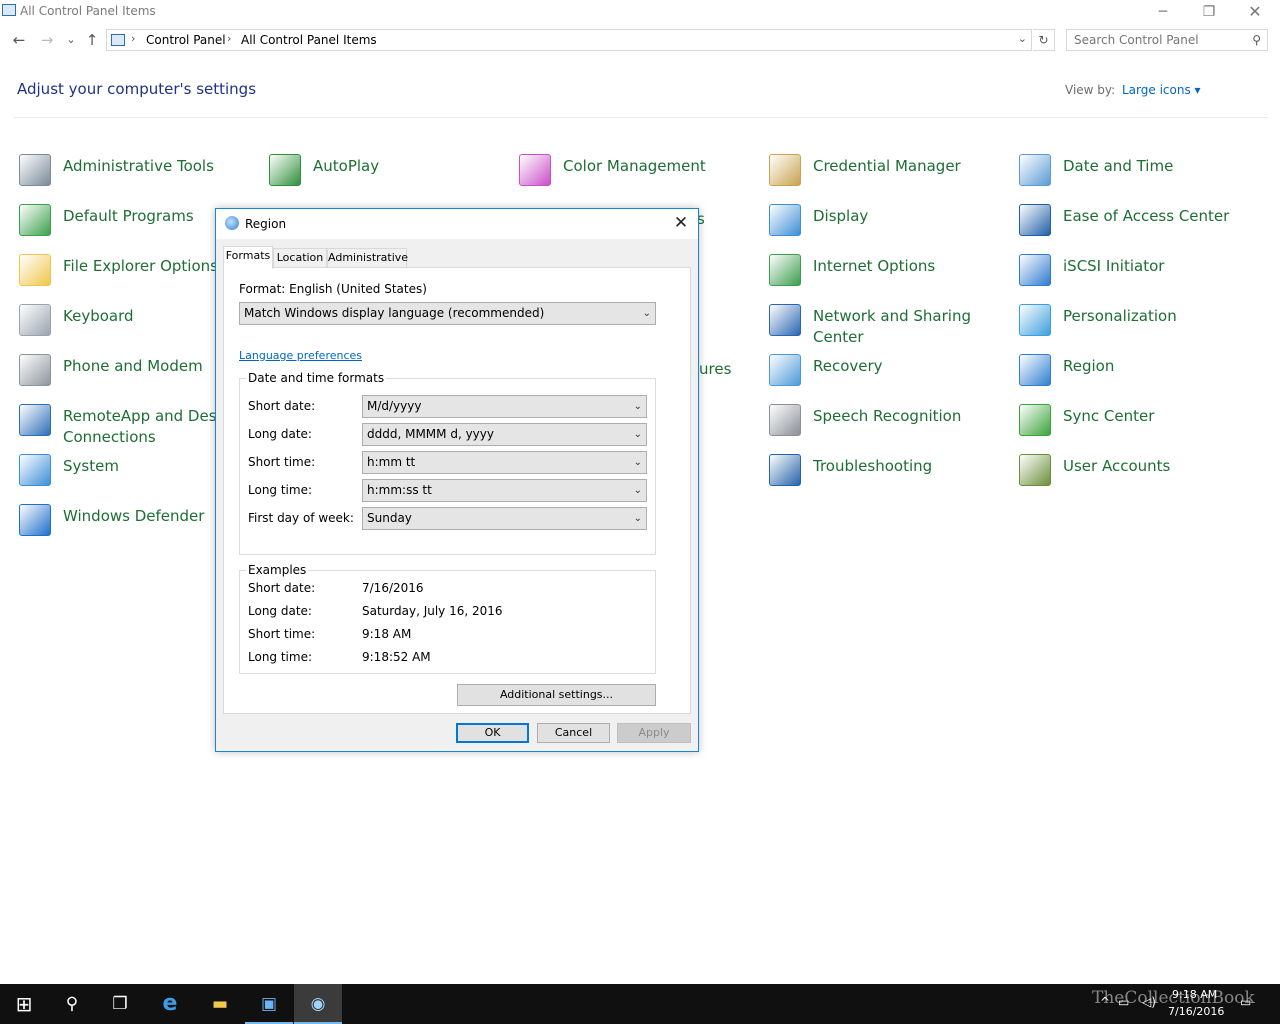 This screenshot has height=1024, width=1280. What do you see at coordinates (841, 216) in the screenshot?
I see `cp-item-label: Display` at bounding box center [841, 216].